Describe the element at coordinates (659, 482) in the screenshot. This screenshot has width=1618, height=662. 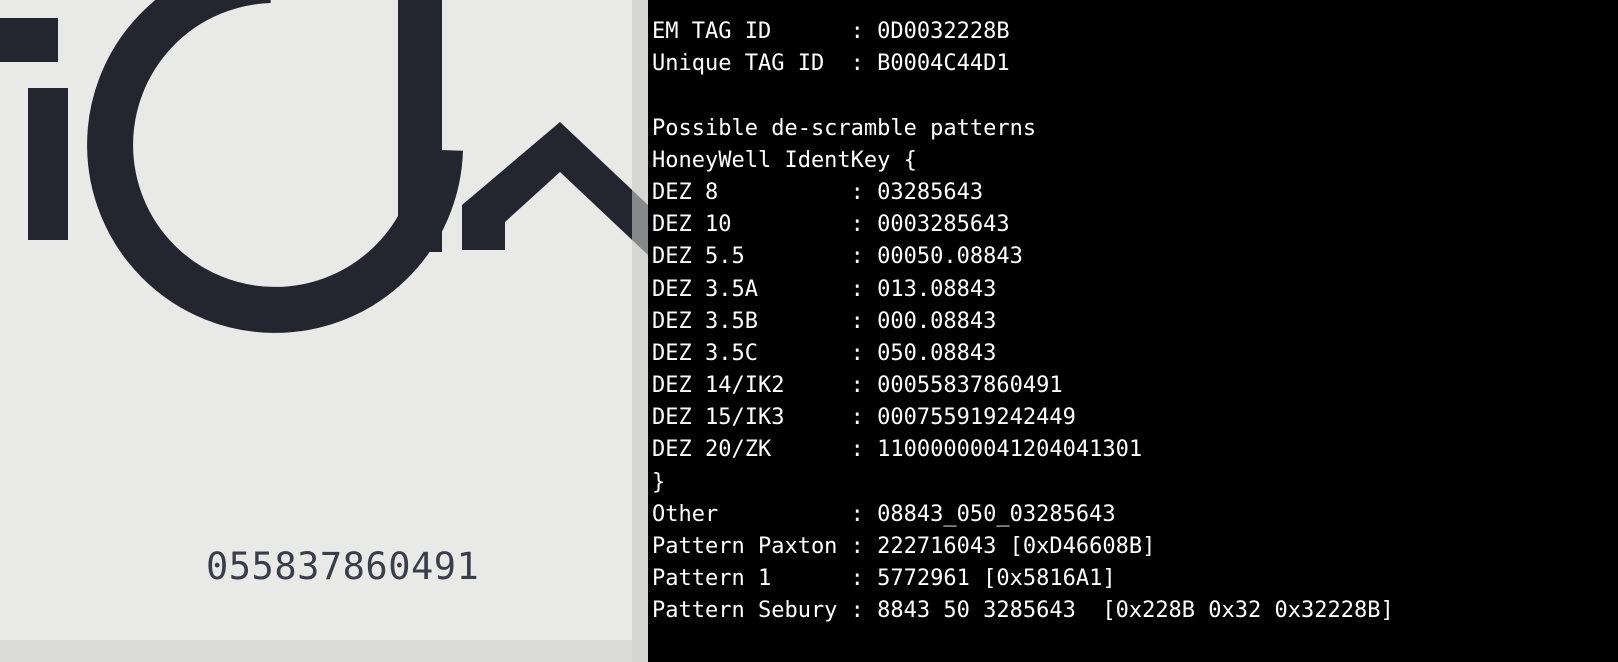
I see `terminal-line: }` at that location.